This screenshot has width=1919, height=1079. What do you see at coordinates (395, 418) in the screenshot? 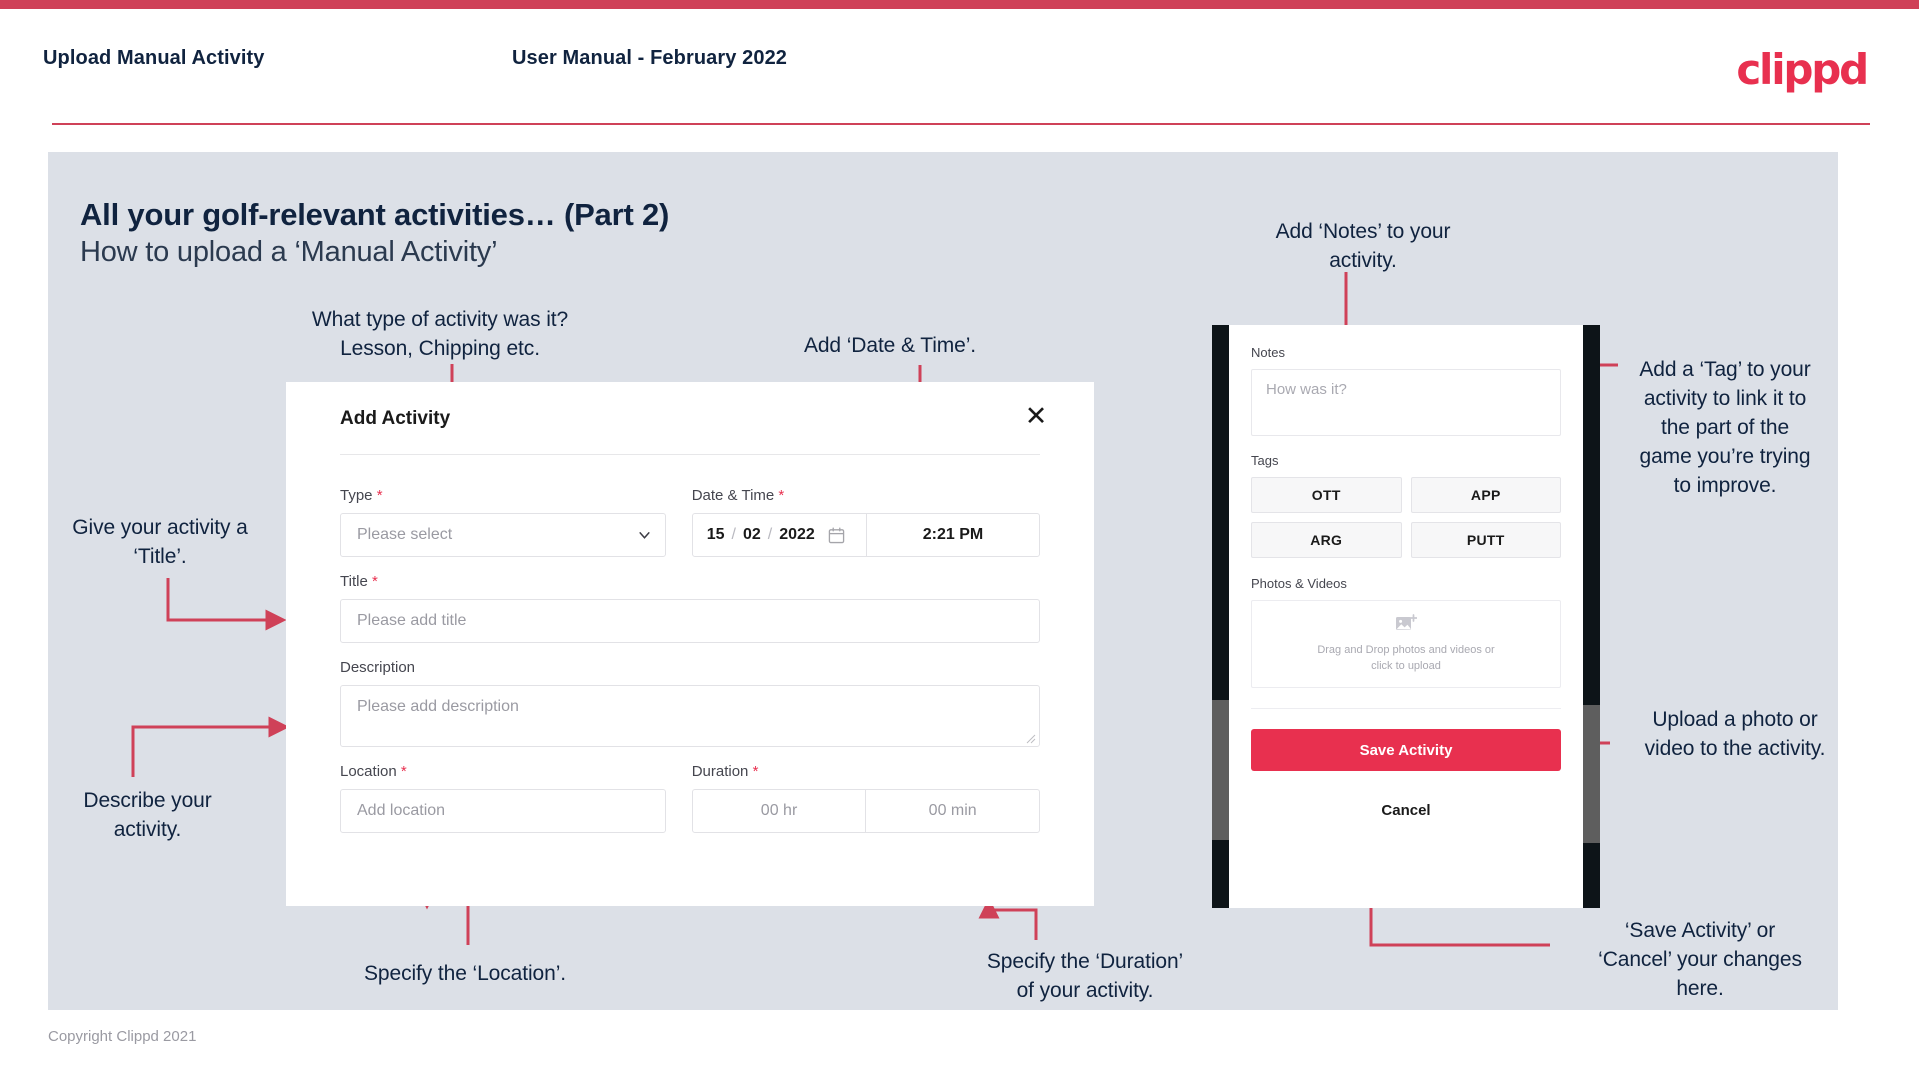
I see `modal-title: Add Activity` at bounding box center [395, 418].